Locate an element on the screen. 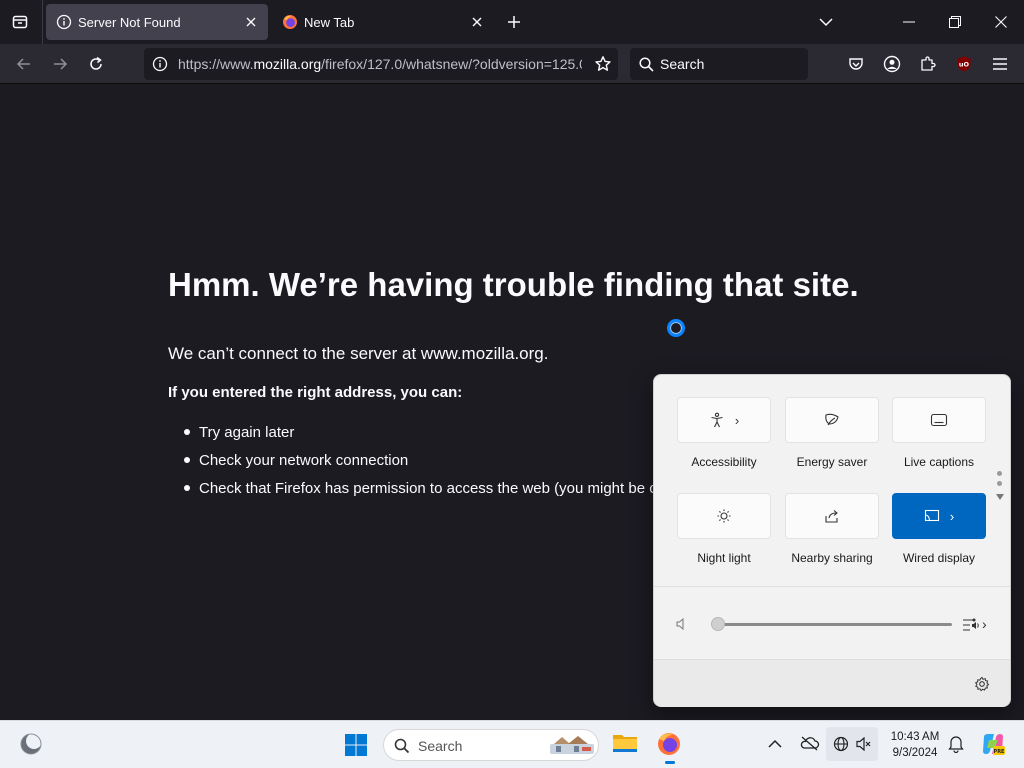 This screenshot has height=768, width=1024. ublock-origin-button: uO is located at coordinates (964, 64).